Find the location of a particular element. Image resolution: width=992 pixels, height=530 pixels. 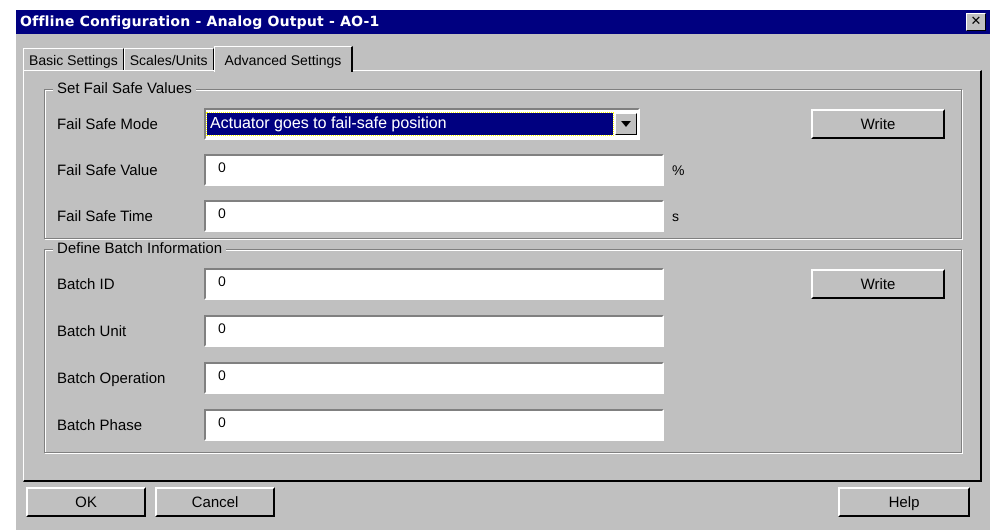

close-button: ✕ is located at coordinates (976, 22).